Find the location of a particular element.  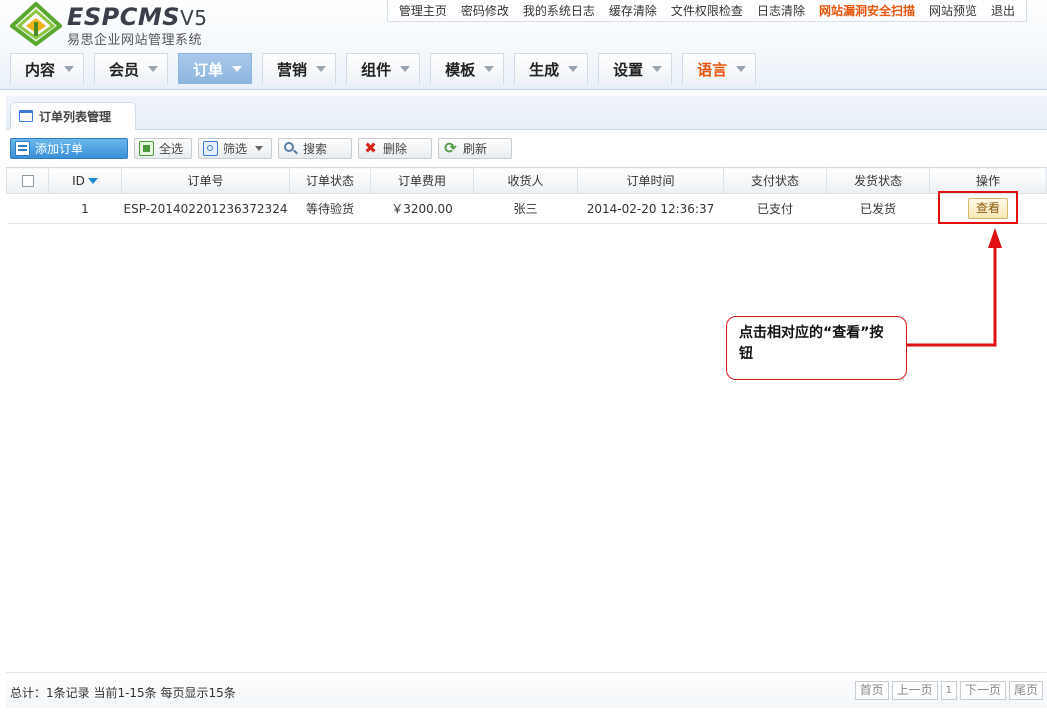

cell-ship-status: 已发货 is located at coordinates (878, 208).